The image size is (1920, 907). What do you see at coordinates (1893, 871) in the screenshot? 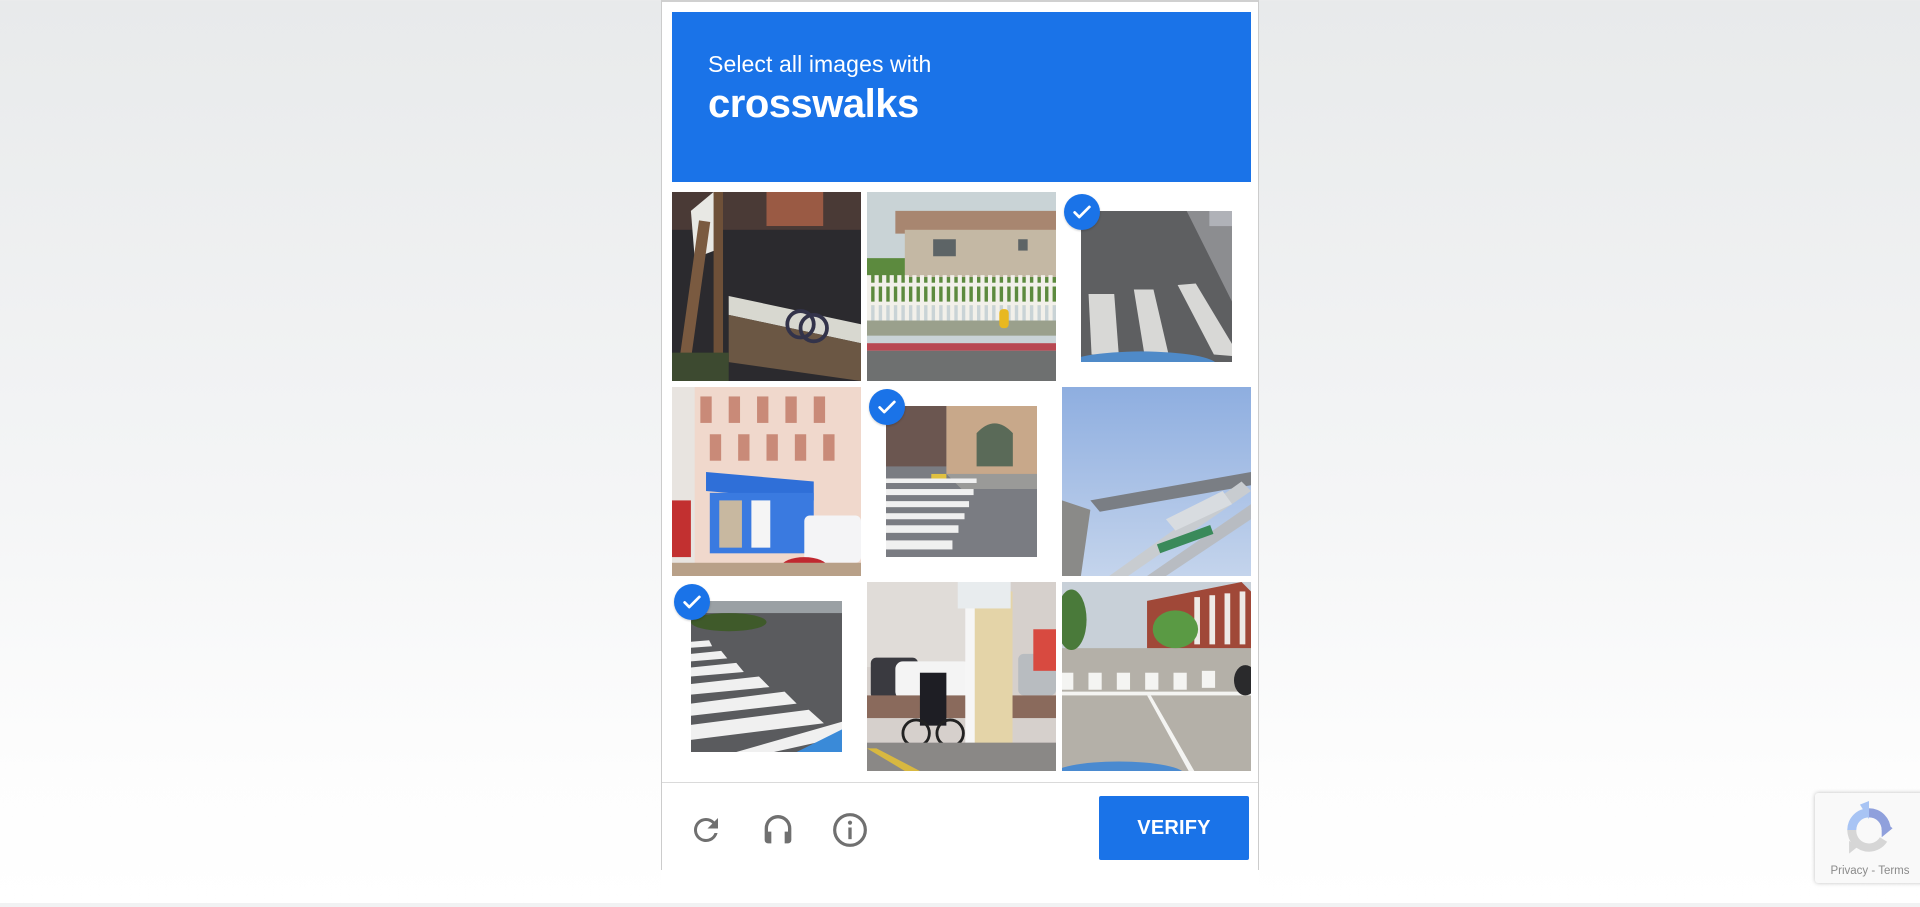
I see `terms-link: Terms` at bounding box center [1893, 871].